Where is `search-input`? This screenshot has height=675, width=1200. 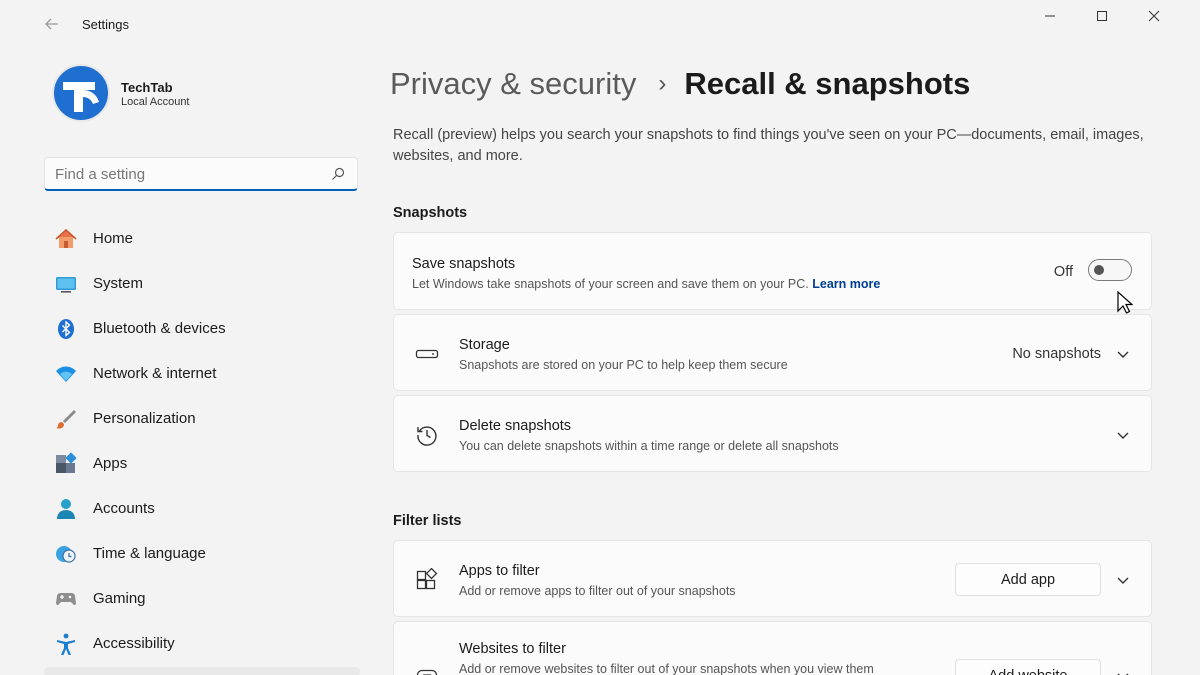 search-input is located at coordinates (185, 174).